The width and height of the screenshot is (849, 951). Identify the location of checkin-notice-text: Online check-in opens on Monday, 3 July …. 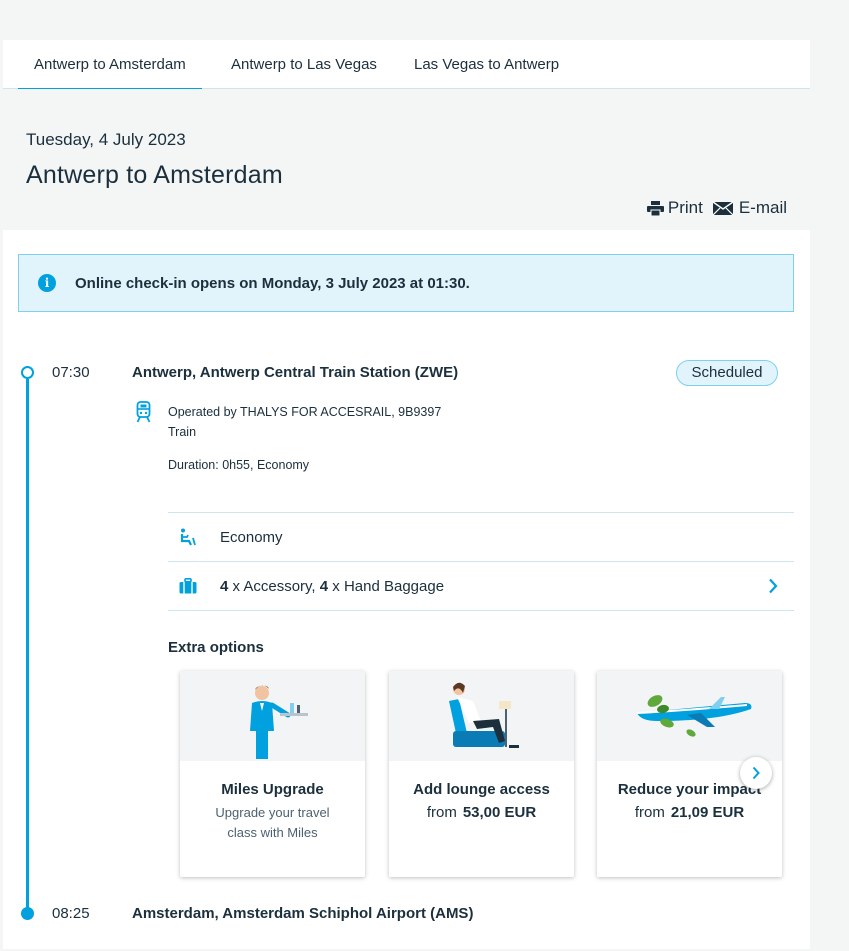
(272, 283).